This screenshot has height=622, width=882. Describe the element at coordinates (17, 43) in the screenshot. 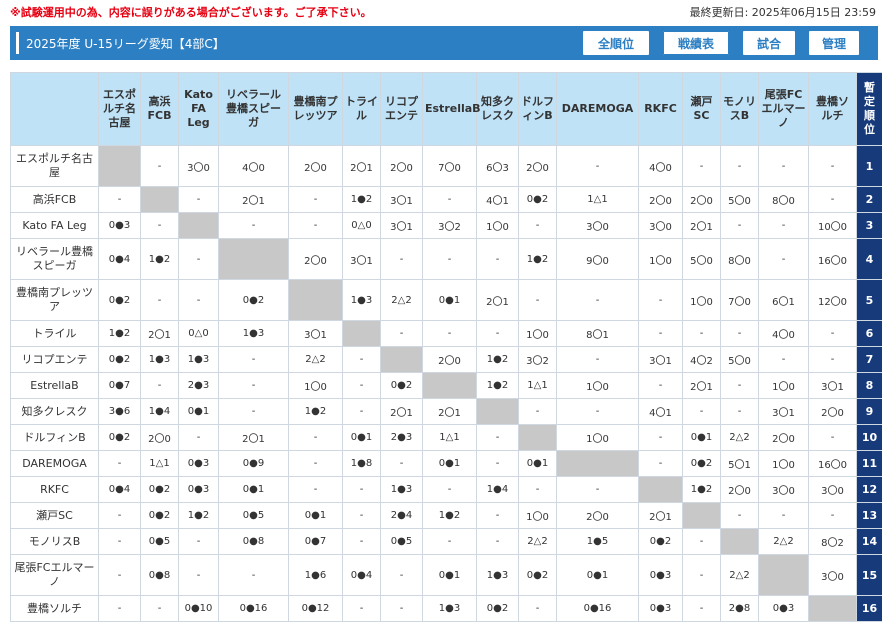

I see `header-accent-bar` at that location.